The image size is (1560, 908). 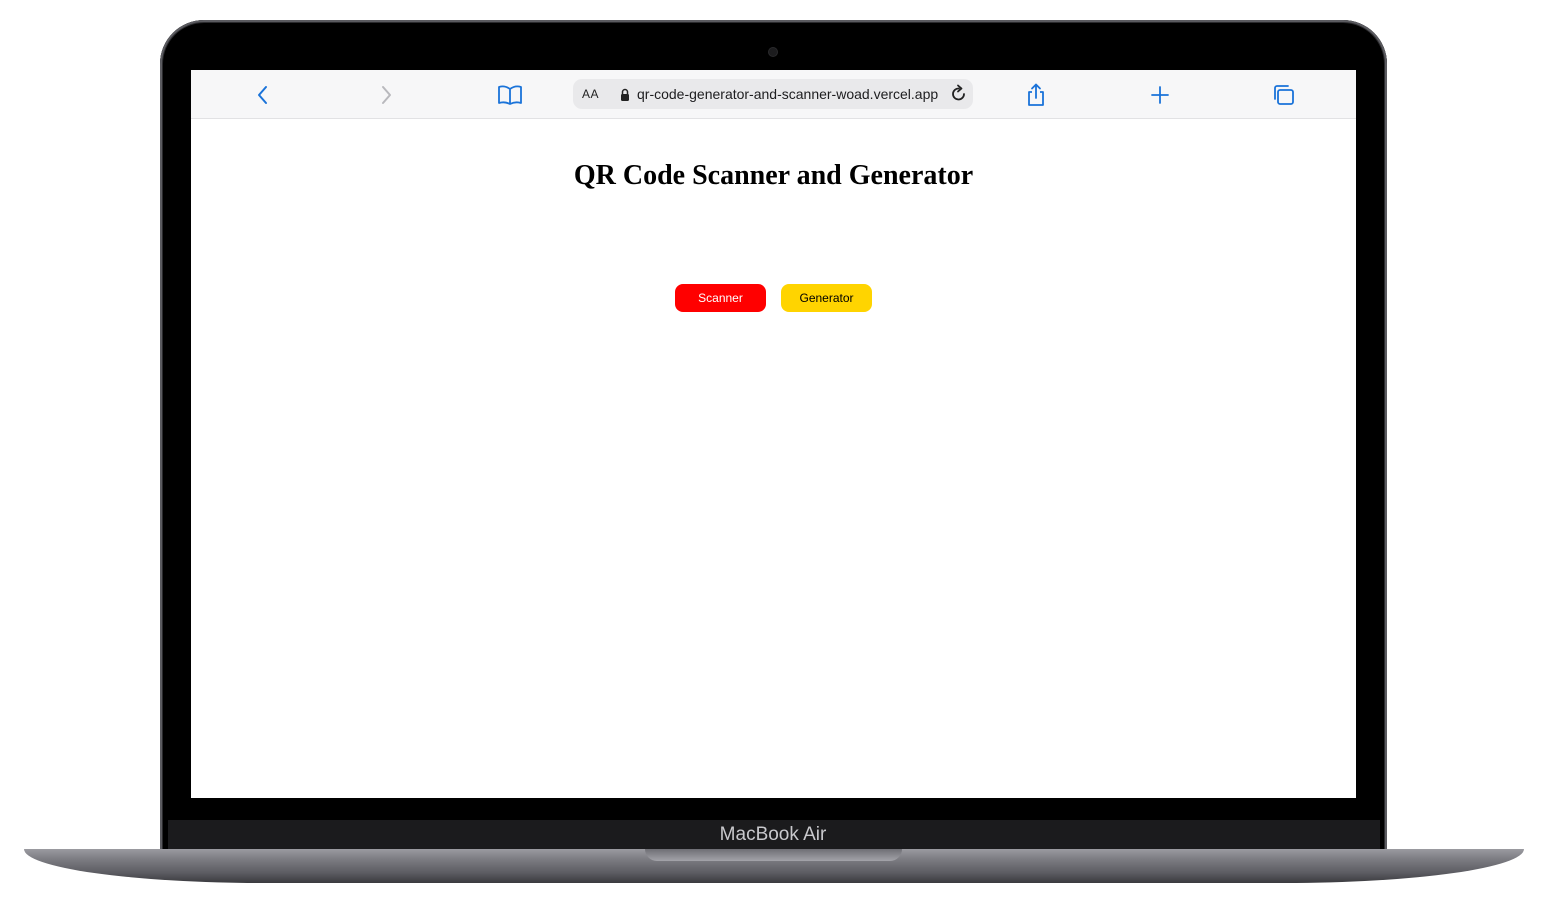 I want to click on reload-icon, so click(x=958, y=92).